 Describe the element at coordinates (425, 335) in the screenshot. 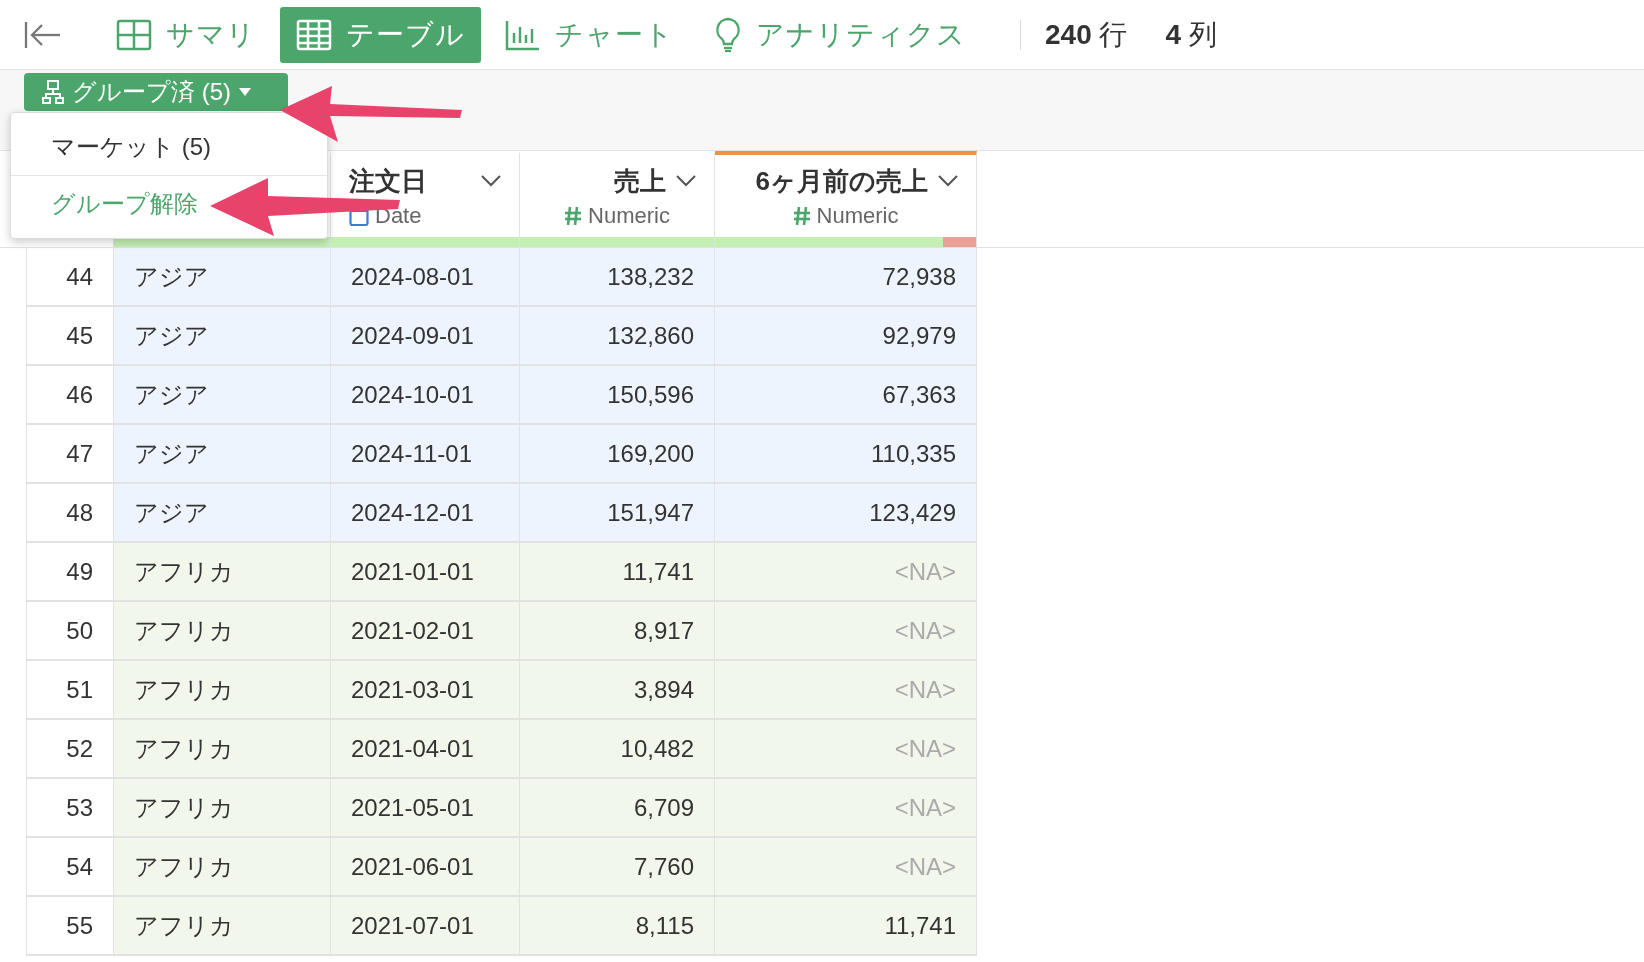

I see `table-cell: 2024-09-01` at that location.